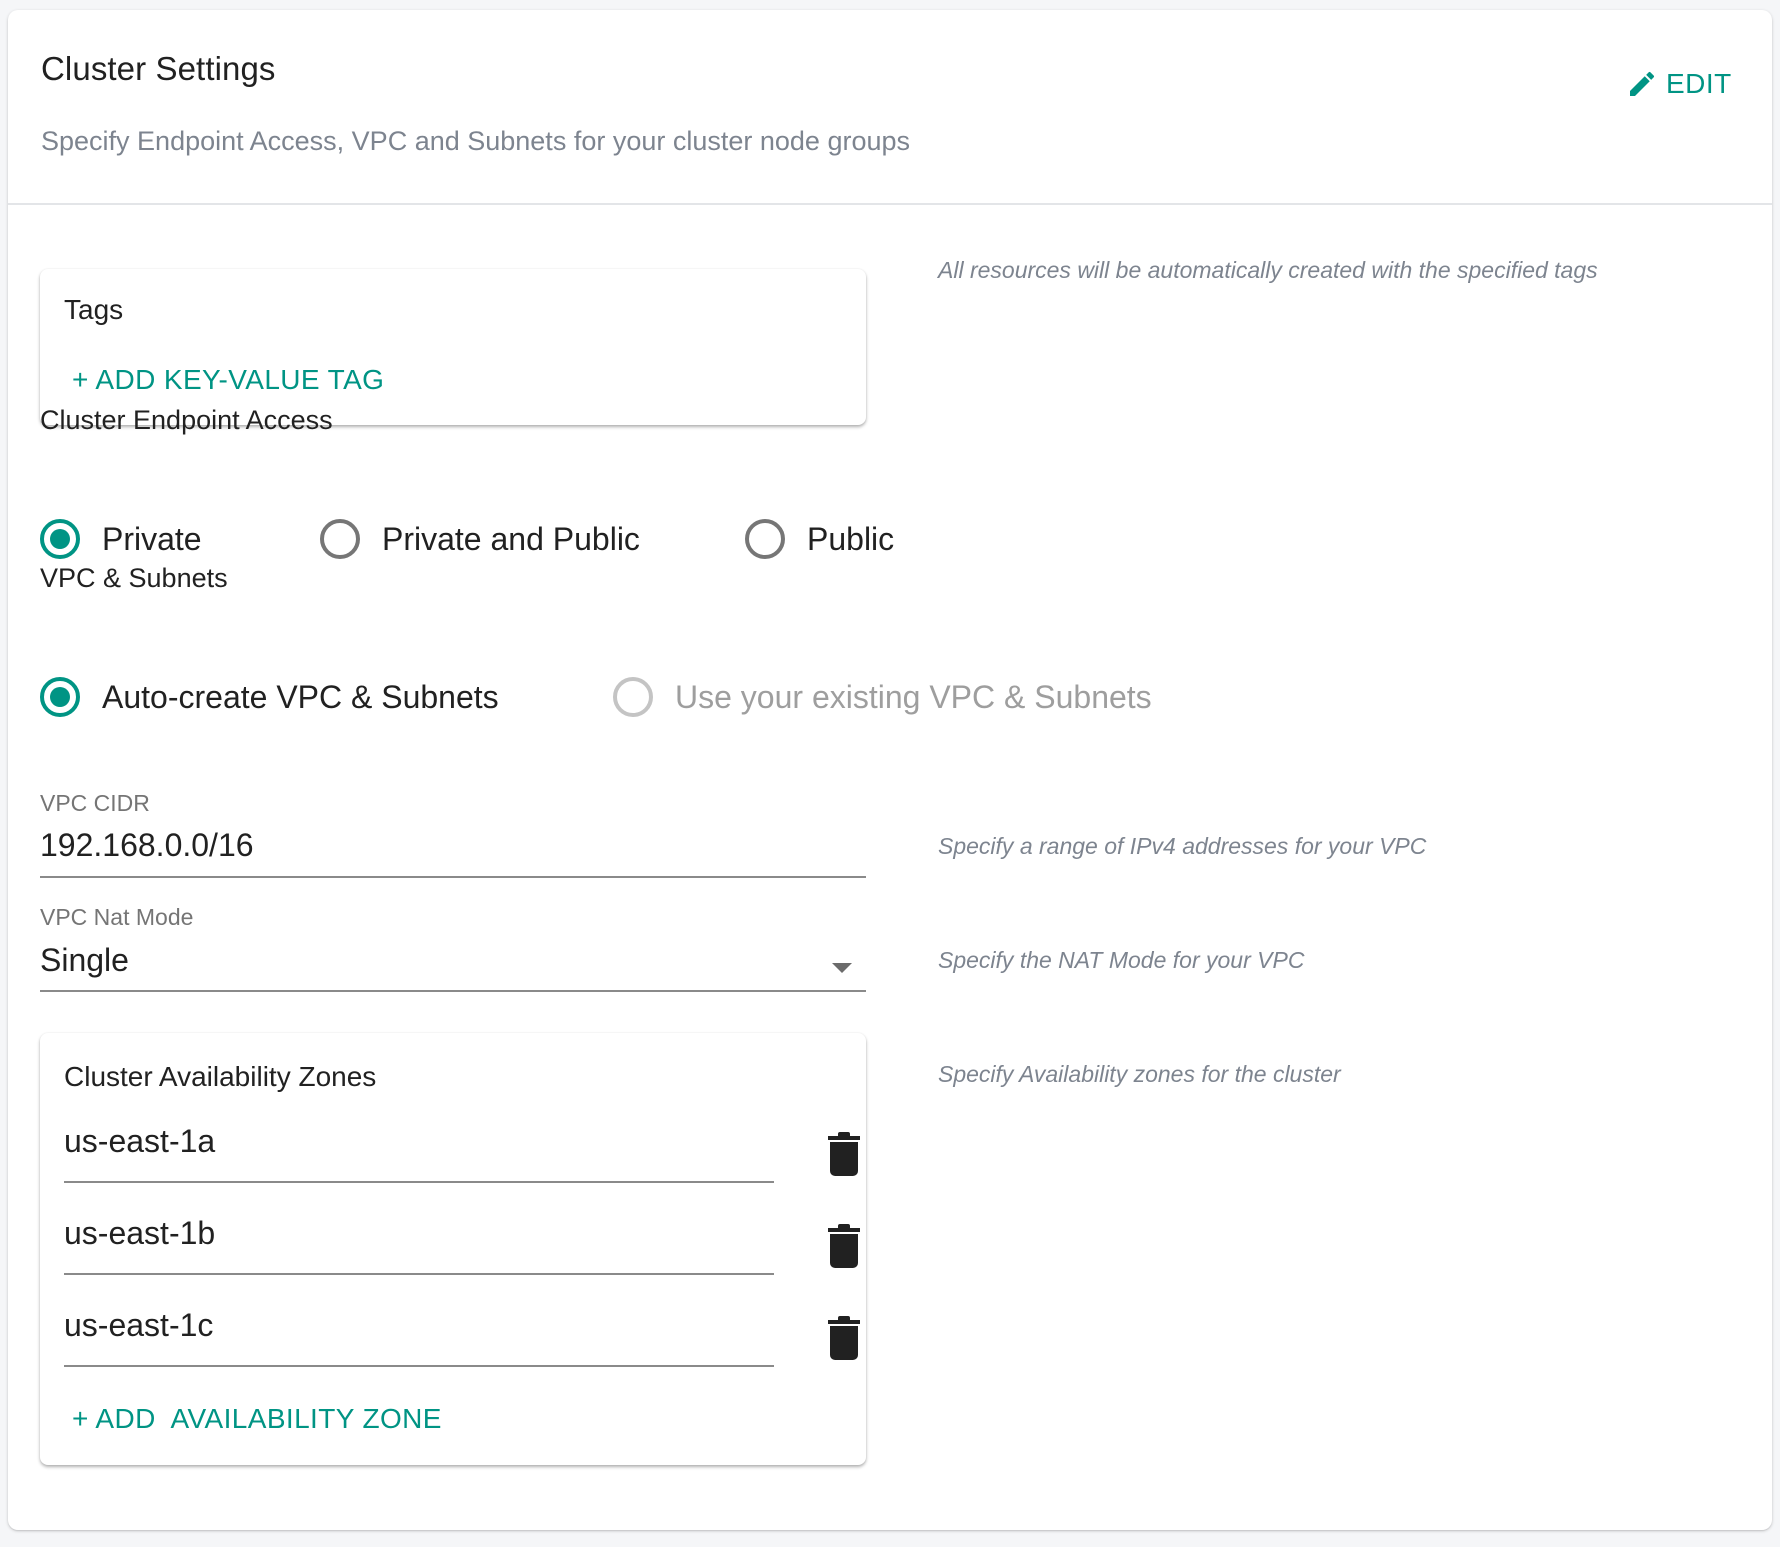 This screenshot has height=1547, width=1780. I want to click on dropdown-arrow-icon, so click(842, 968).